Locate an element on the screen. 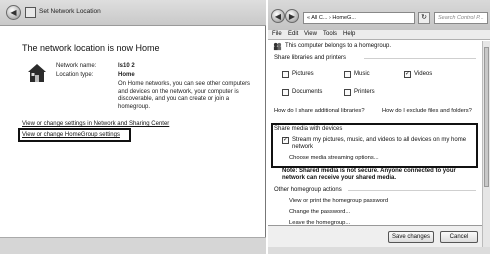 This screenshot has width=490, height=254. network-name-label: Network name: is located at coordinates (76, 66).